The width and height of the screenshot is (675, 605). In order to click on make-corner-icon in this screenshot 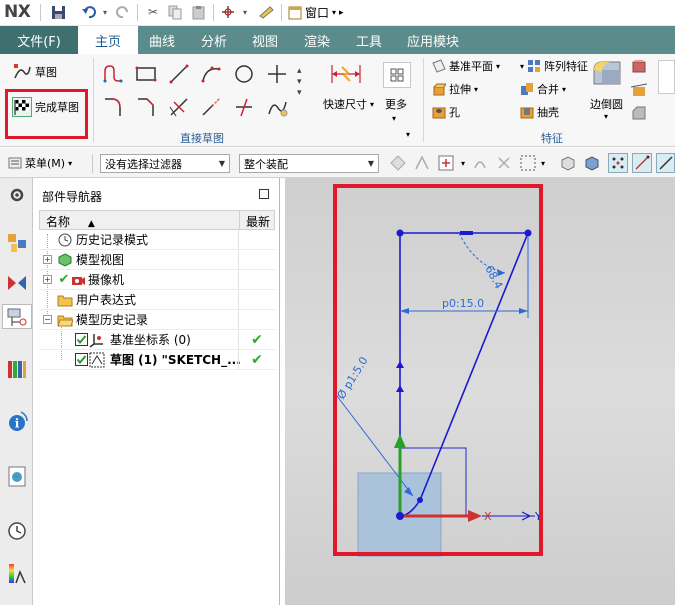, I will do `click(244, 107)`.